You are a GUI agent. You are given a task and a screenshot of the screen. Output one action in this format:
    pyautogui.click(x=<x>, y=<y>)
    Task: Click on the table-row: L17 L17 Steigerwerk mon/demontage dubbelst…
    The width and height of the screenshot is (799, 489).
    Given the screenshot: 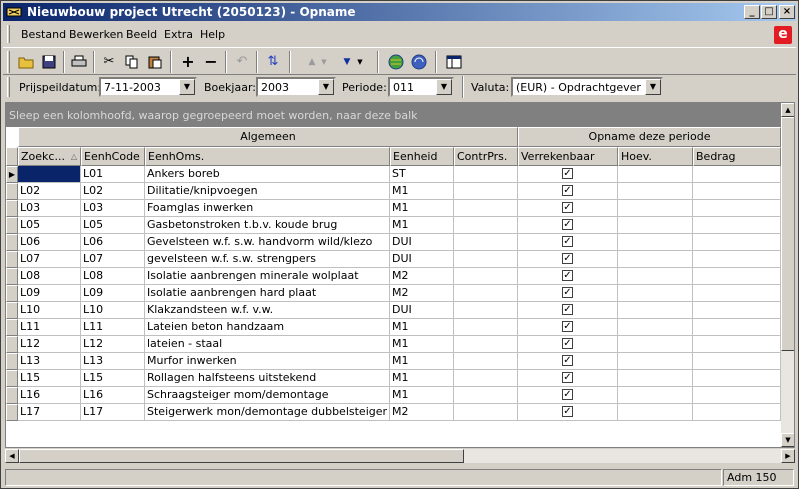 What is the action you would take?
    pyautogui.click(x=393, y=412)
    